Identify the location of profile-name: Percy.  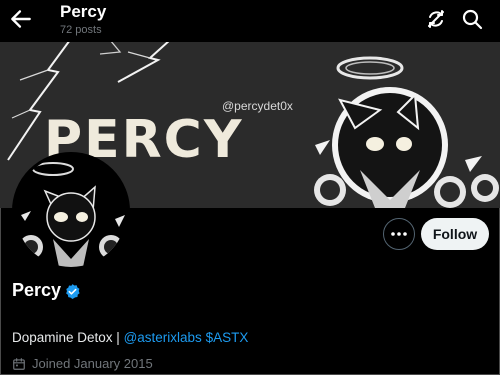
(37, 290).